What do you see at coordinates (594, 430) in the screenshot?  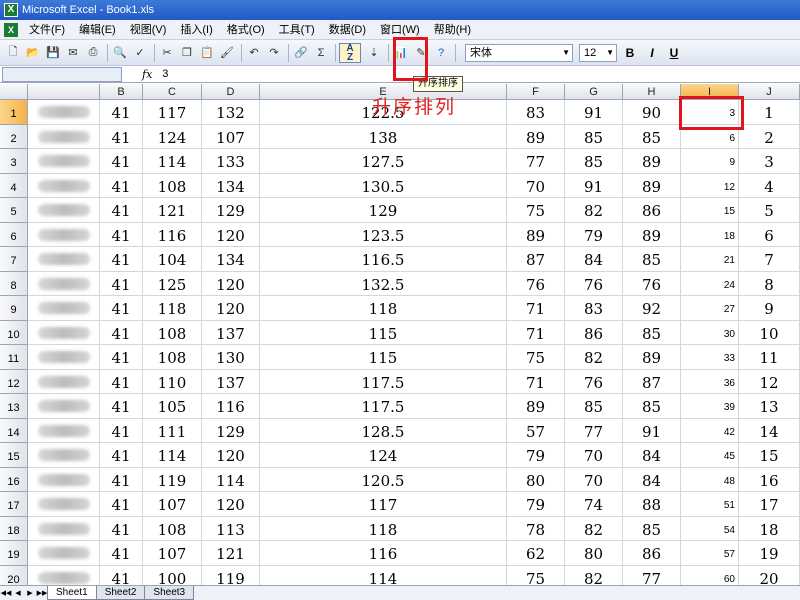 I see `table-cell: 77` at bounding box center [594, 430].